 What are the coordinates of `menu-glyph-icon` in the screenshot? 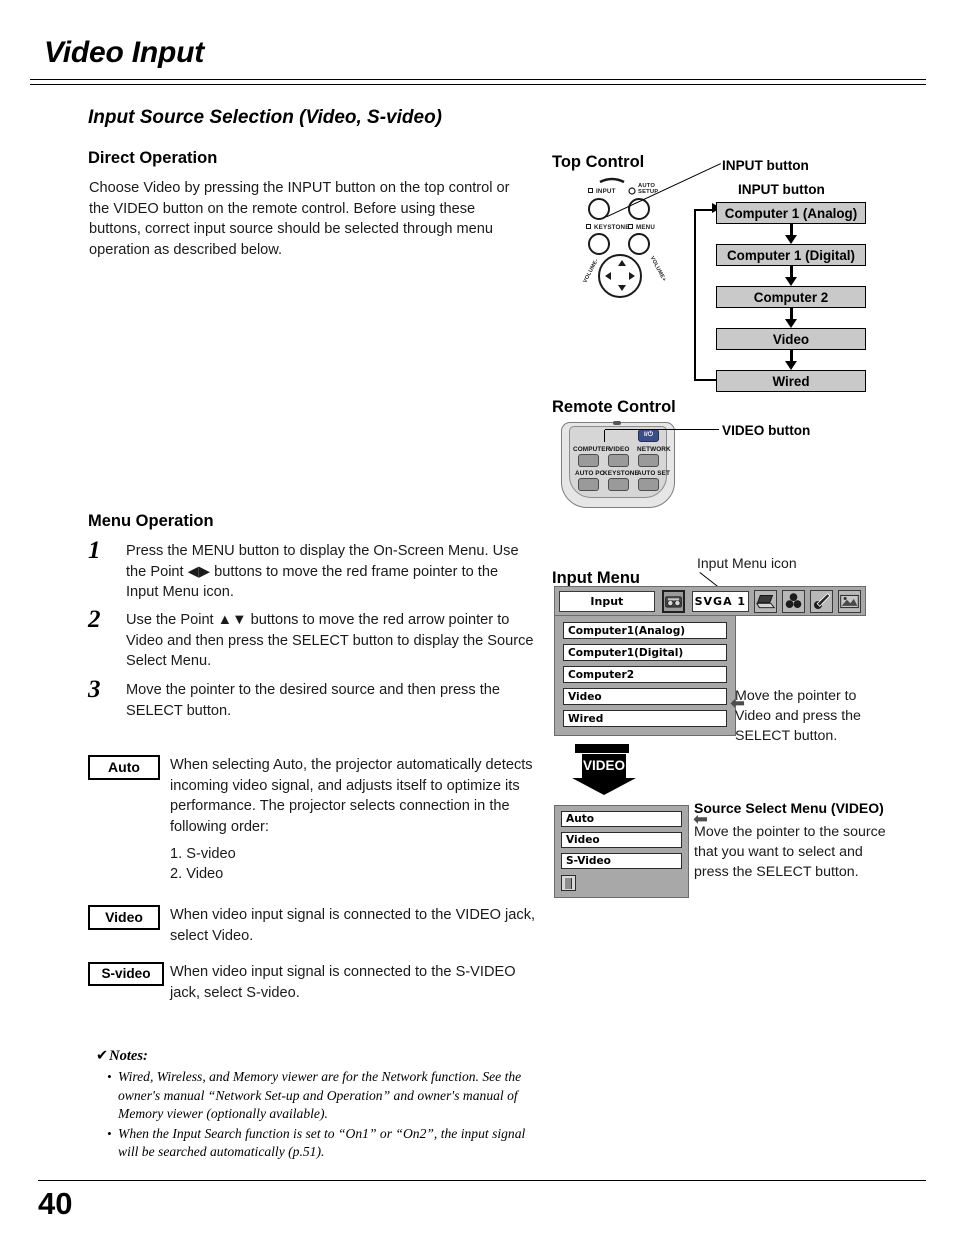 It's located at (630, 226).